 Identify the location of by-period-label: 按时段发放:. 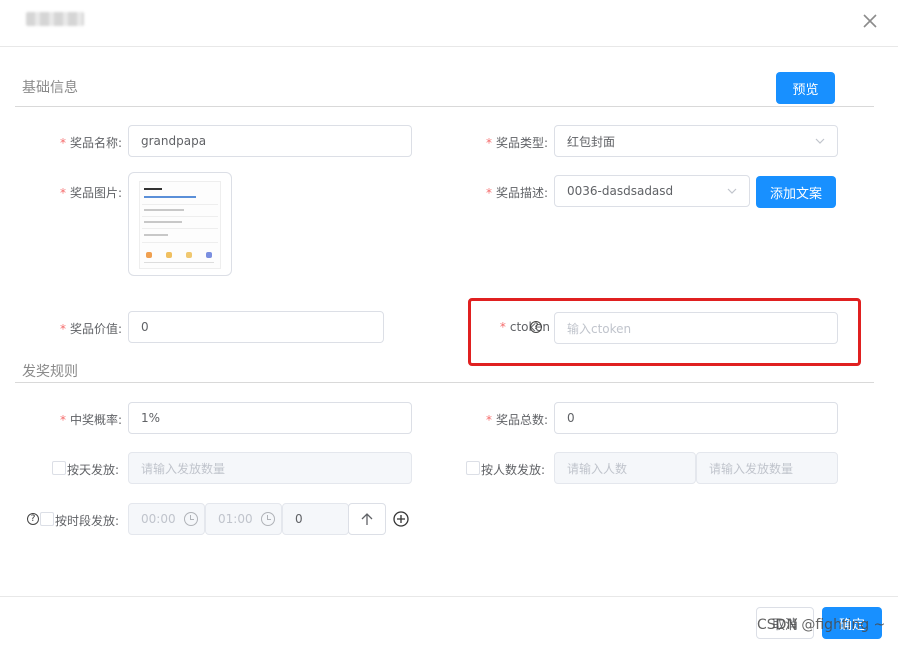
(87, 521).